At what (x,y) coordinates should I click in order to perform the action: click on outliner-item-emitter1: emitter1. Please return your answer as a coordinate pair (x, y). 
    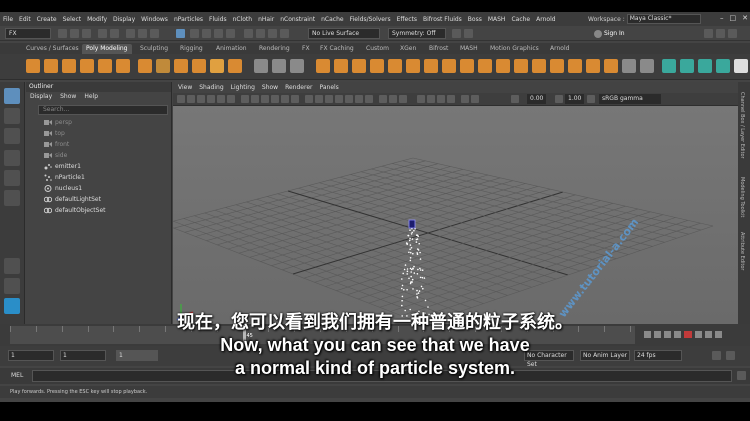
    Looking at the image, I should click on (98, 166).